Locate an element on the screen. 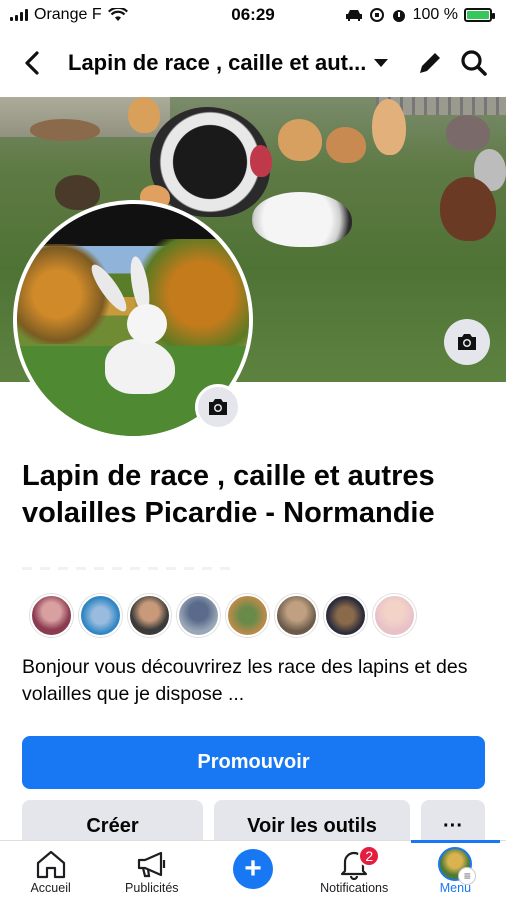  back-button is located at coordinates (32, 63).